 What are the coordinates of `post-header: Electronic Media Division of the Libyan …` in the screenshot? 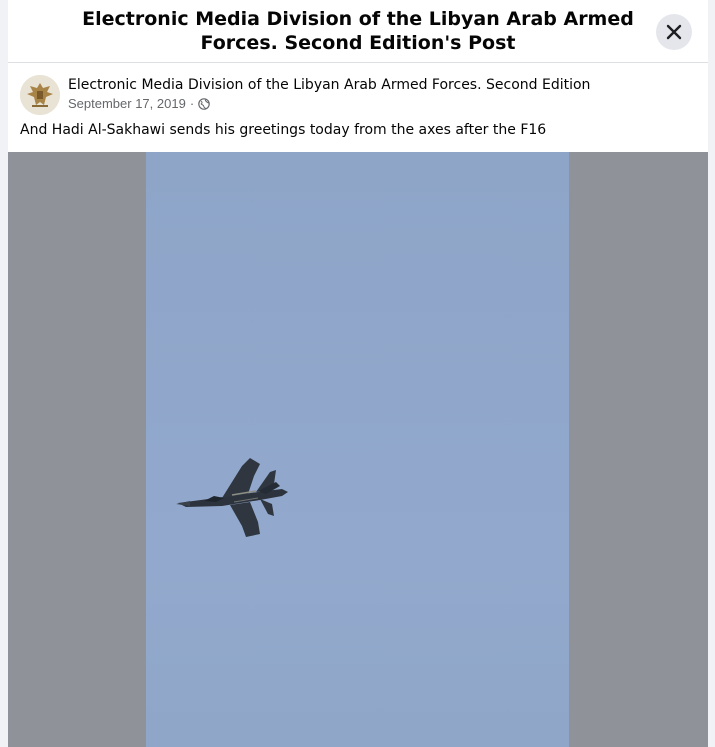 It's located at (358, 89).